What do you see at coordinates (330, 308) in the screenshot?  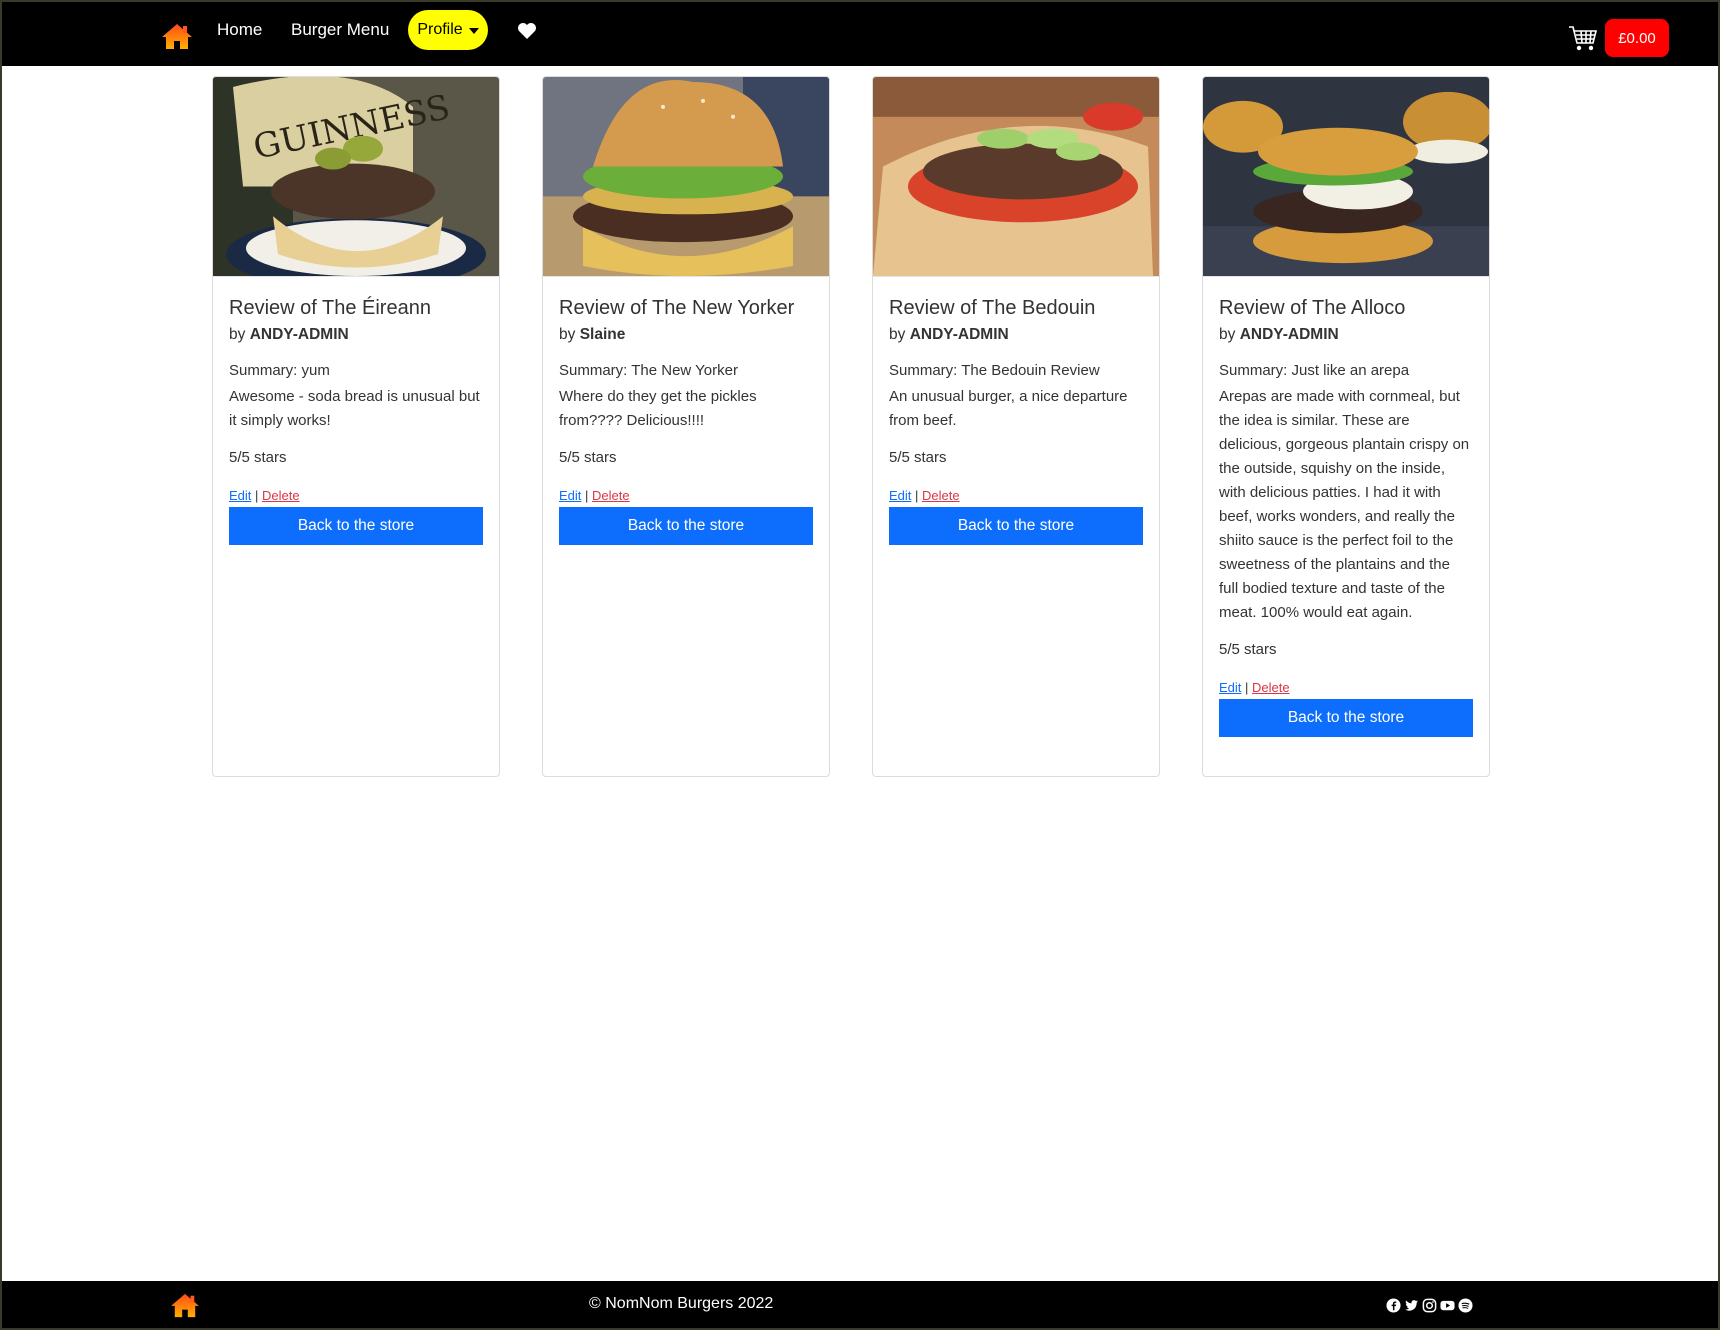 I see `review-title: Review of The Éireann` at bounding box center [330, 308].